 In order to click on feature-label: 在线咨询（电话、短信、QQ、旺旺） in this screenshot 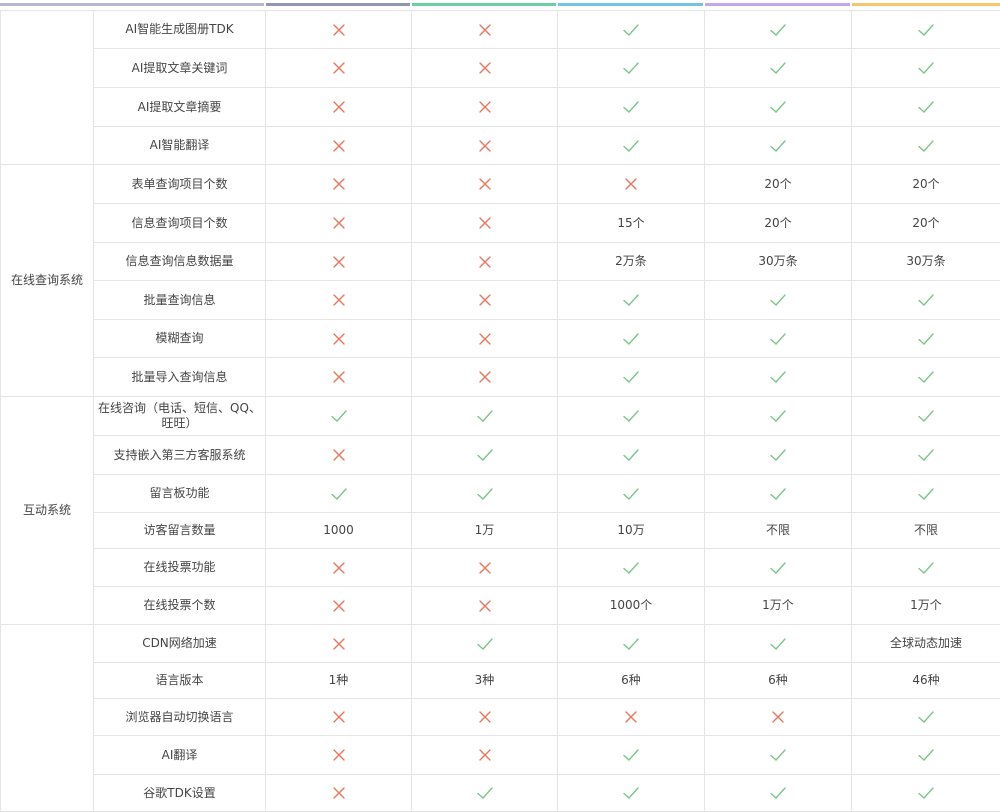, I will do `click(180, 416)`.